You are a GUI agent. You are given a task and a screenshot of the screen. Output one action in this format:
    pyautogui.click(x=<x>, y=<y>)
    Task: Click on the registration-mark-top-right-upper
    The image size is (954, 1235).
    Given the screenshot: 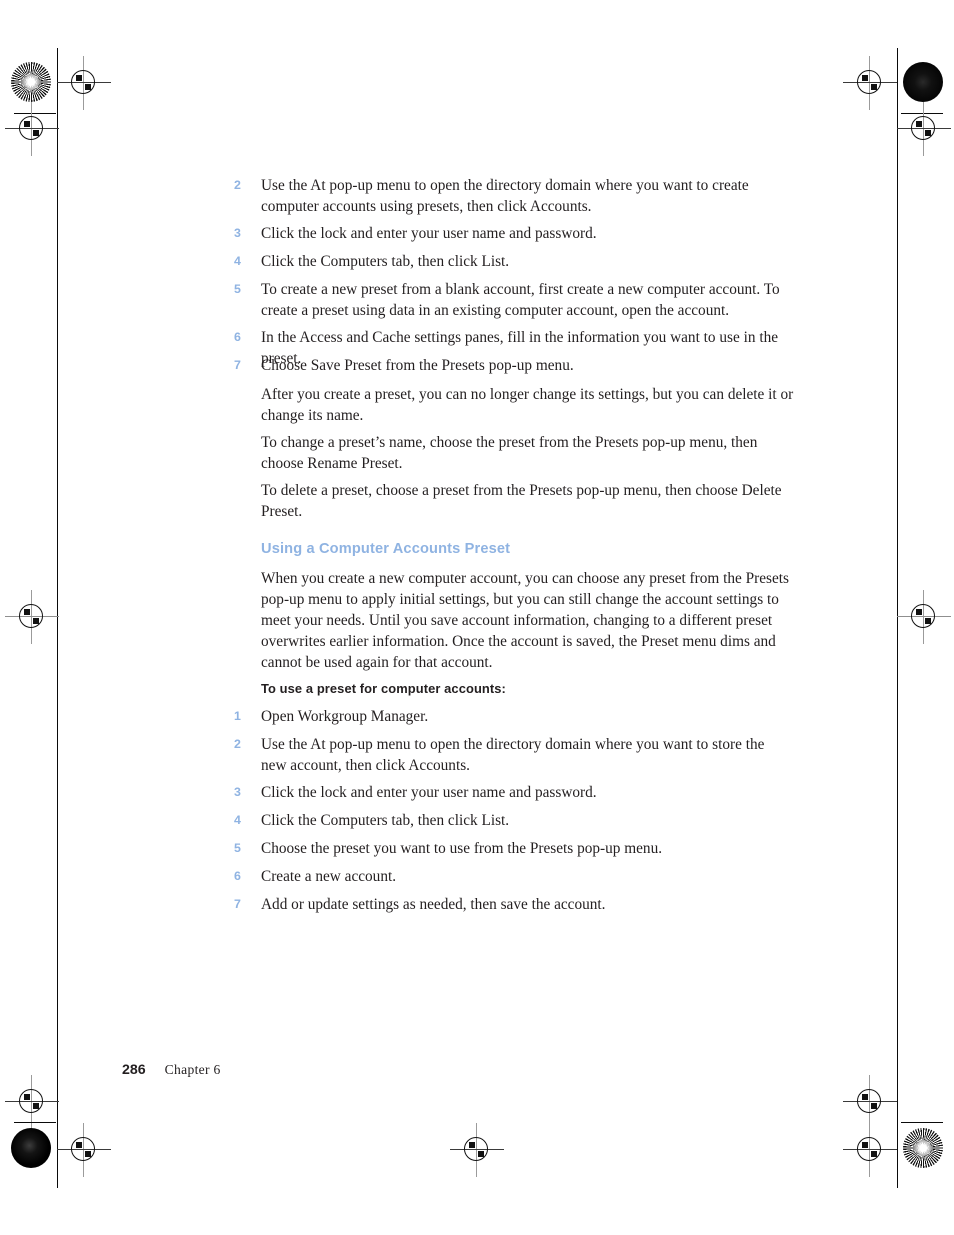 What is the action you would take?
    pyautogui.click(x=870, y=83)
    